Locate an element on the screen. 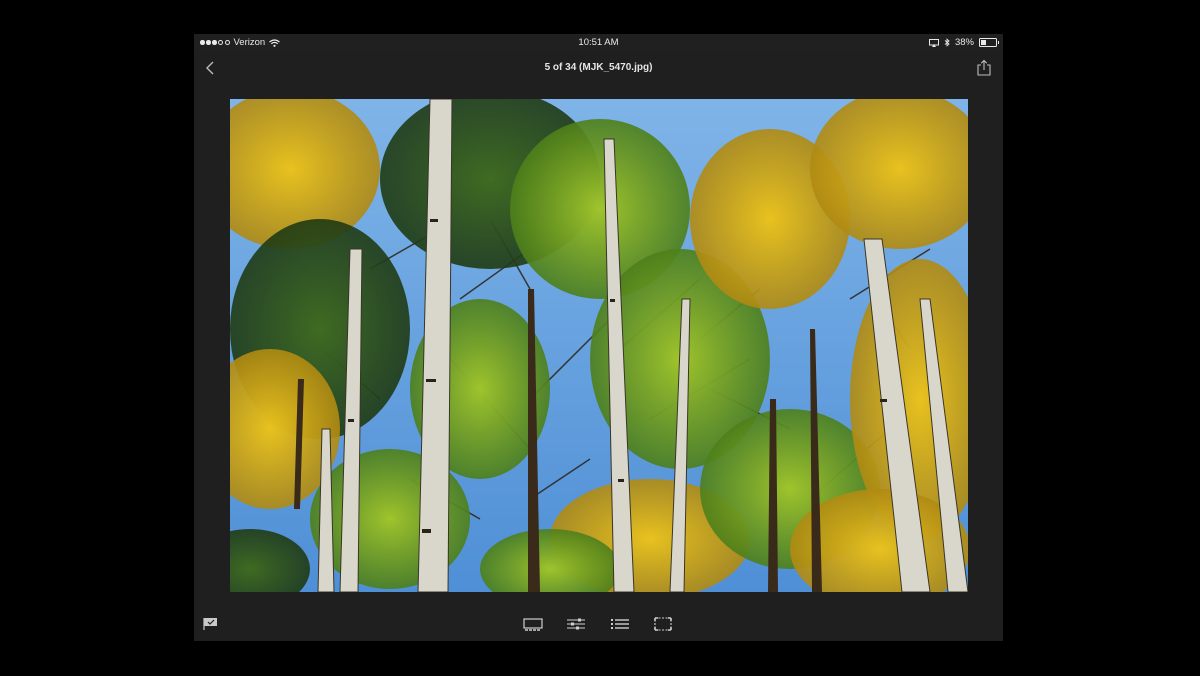 This screenshot has height=676, width=1200. adjust-sliders-icon is located at coordinates (576, 624).